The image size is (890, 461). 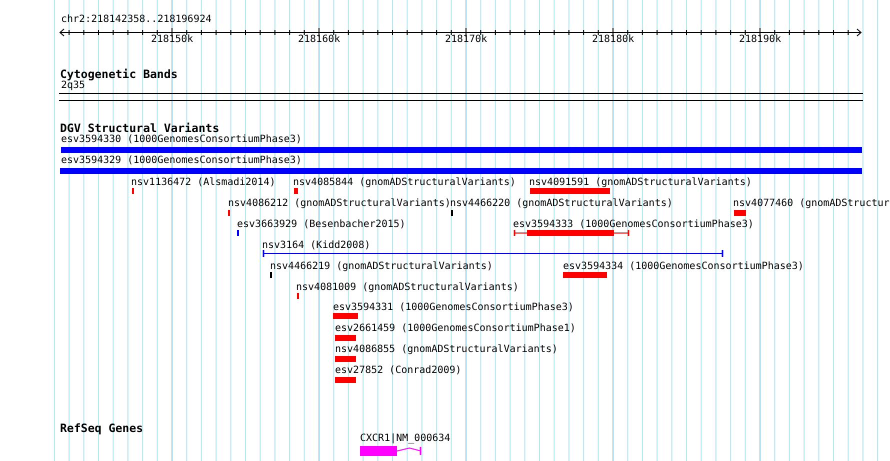 I want to click on track-title: Cytogenetic Bands, so click(x=119, y=74).